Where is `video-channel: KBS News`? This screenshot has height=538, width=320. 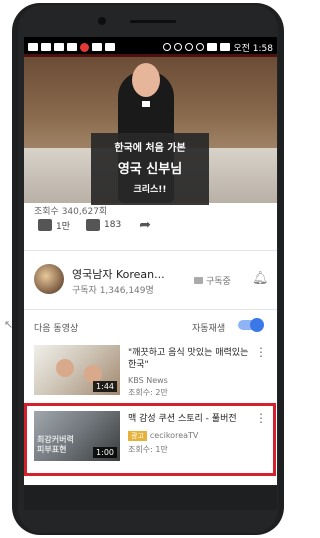
video-channel: KBS News is located at coordinates (148, 380).